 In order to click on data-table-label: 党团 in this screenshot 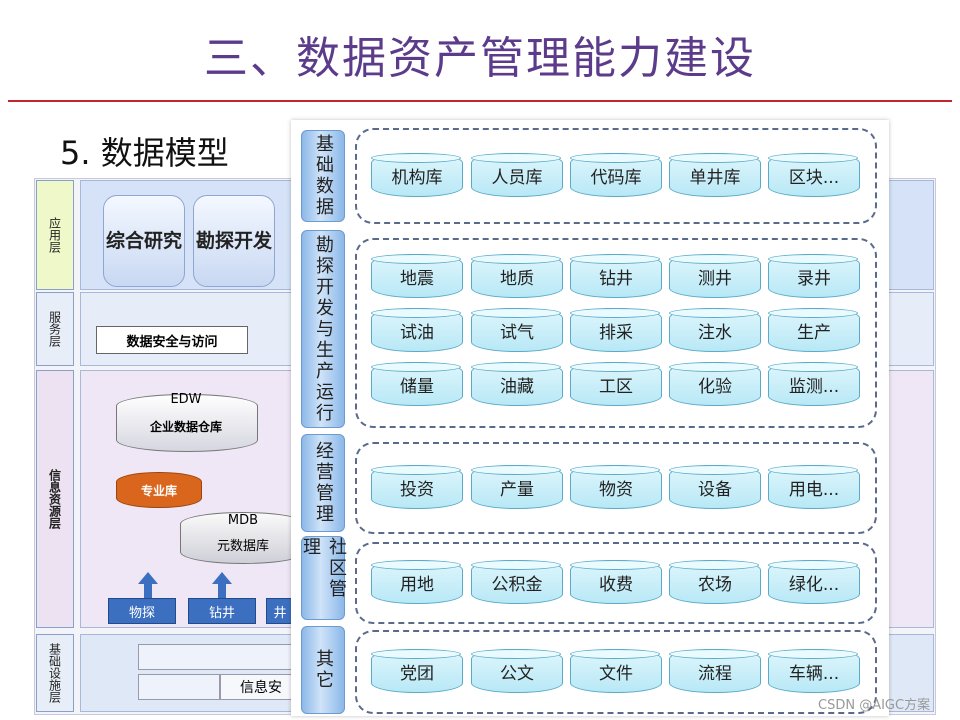, I will do `click(417, 673)`.